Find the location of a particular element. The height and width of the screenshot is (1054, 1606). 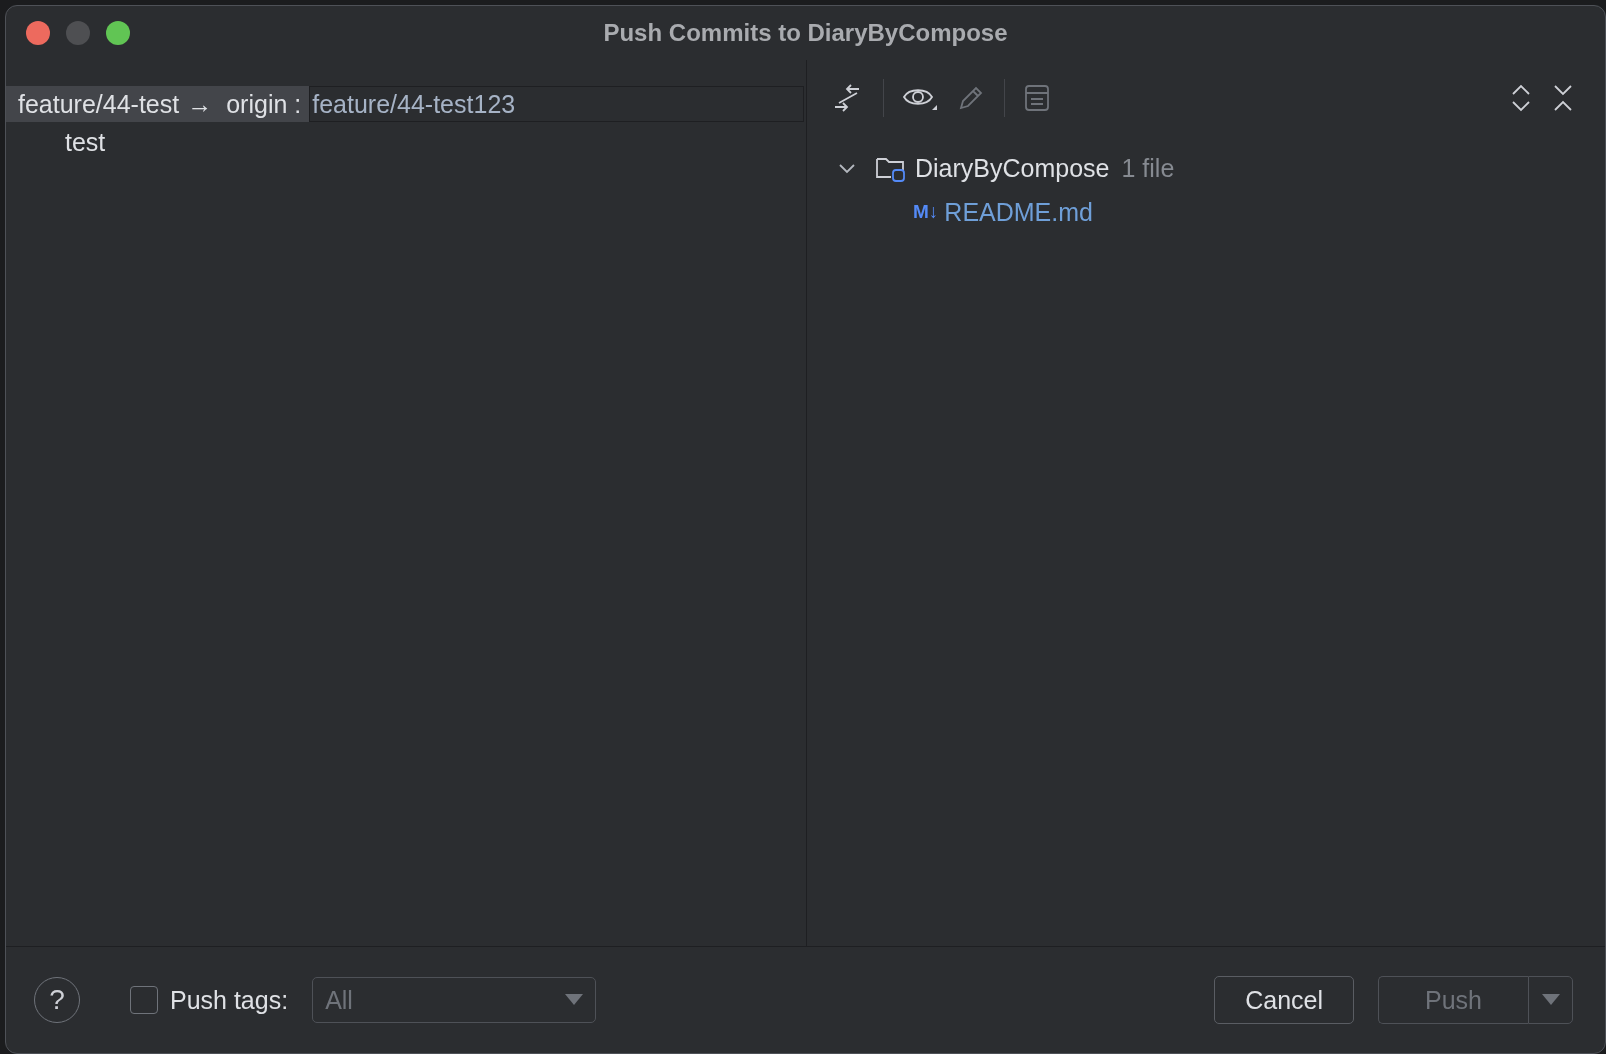

remote-label: origin : is located at coordinates (264, 104).